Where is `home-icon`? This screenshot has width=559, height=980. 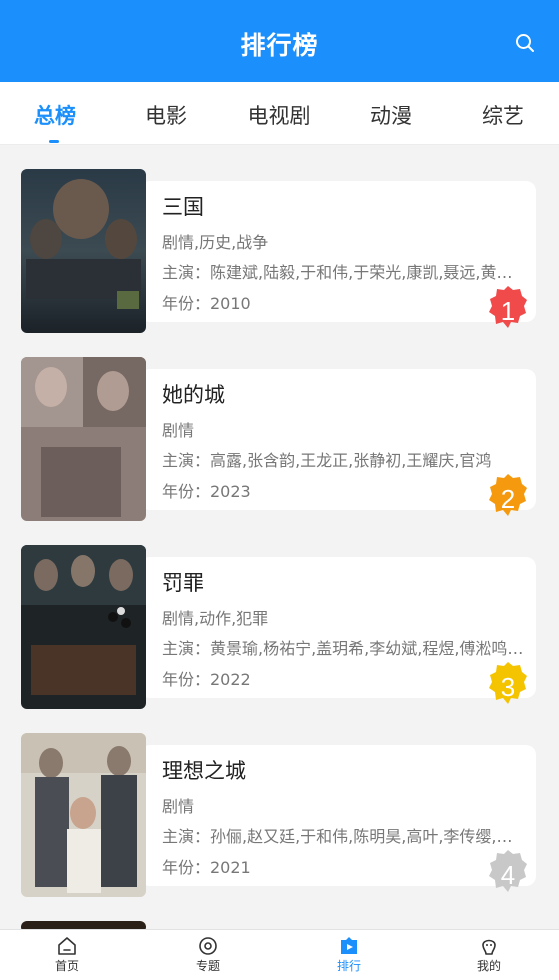 home-icon is located at coordinates (67, 946).